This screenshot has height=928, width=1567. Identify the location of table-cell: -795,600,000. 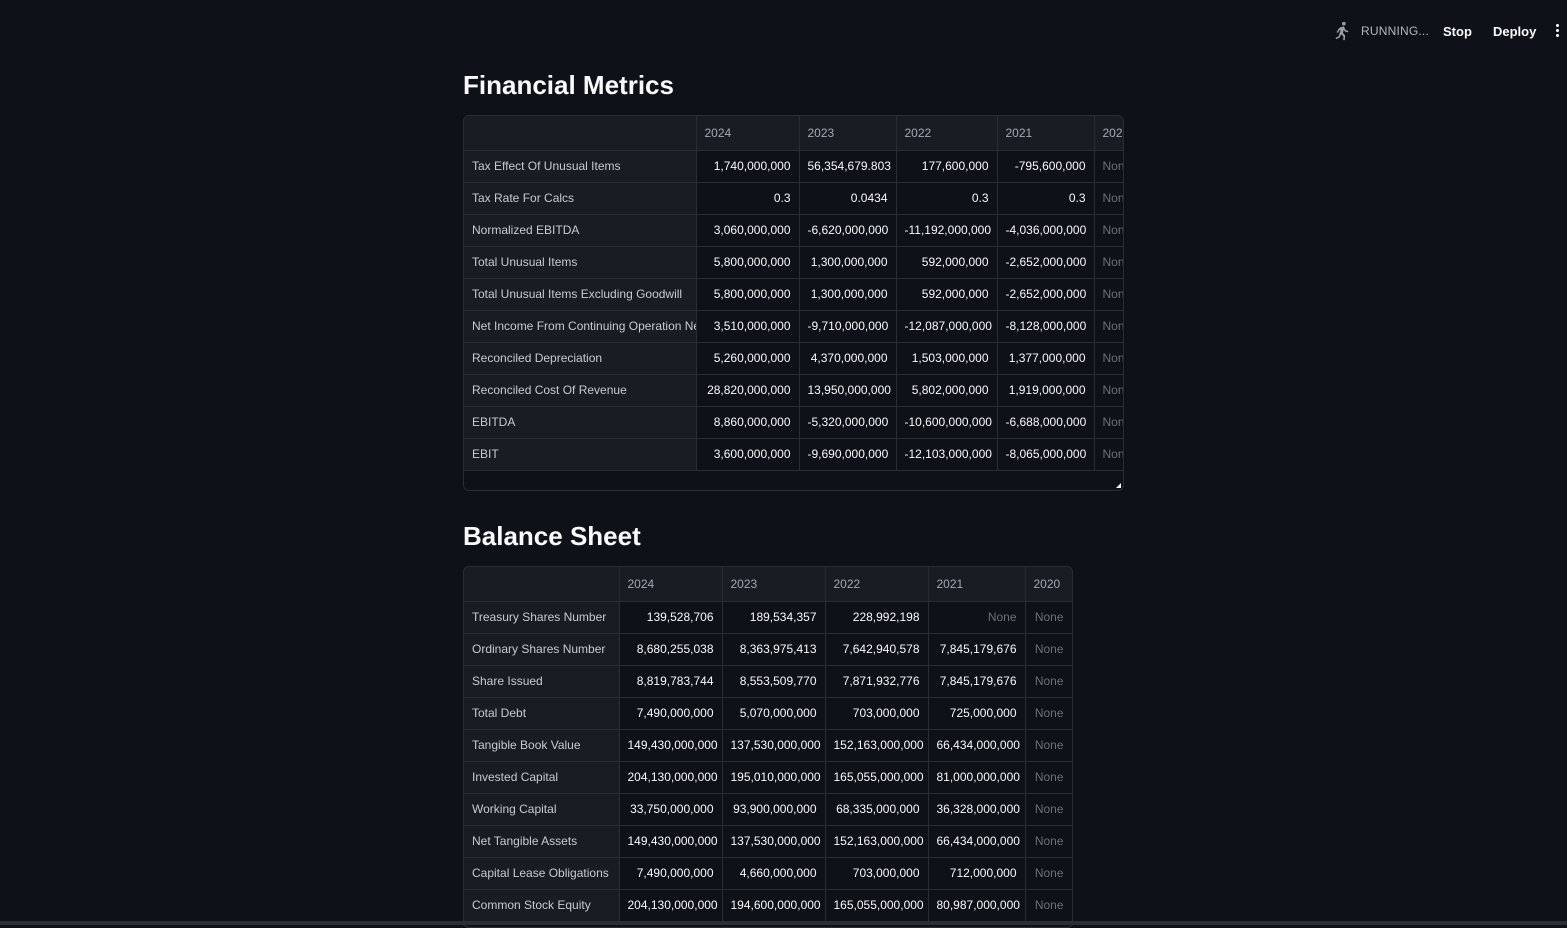
(1045, 166).